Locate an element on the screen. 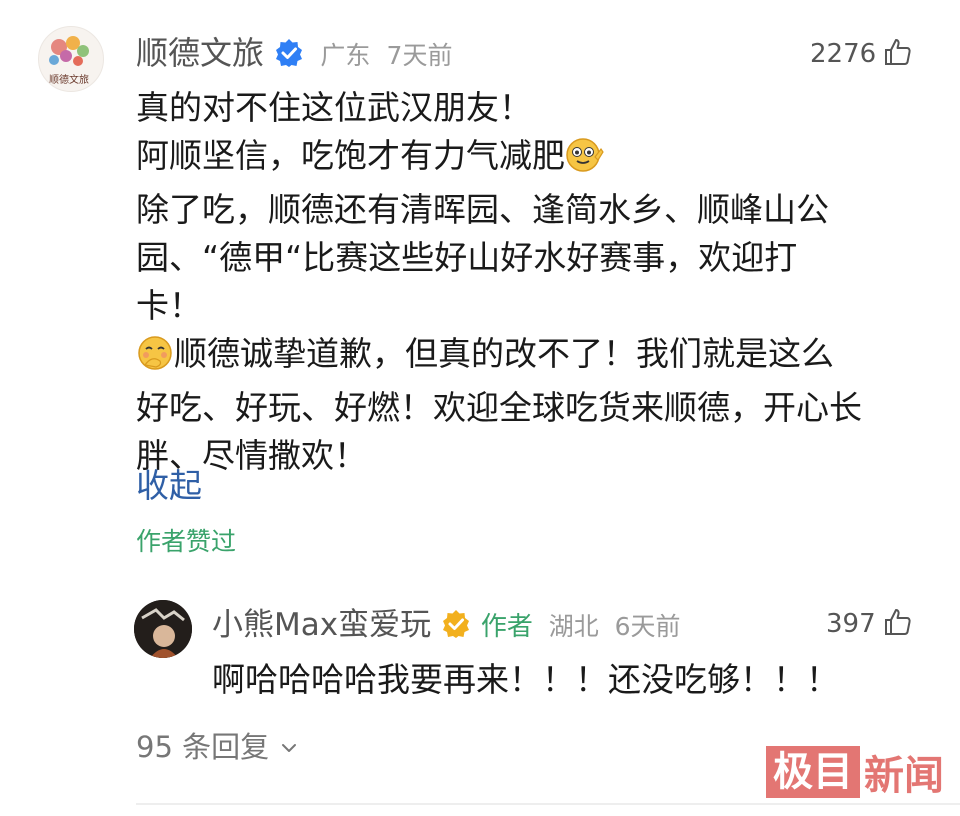 The height and width of the screenshot is (816, 960). reply-time: 6天前 is located at coordinates (647, 626).